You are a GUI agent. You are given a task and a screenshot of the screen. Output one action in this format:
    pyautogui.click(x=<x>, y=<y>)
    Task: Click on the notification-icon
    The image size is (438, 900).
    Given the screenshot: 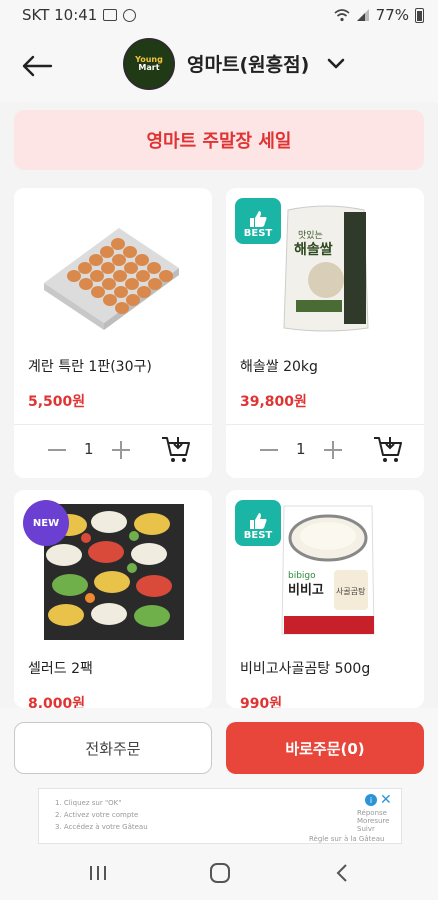 What is the action you would take?
    pyautogui.click(x=130, y=15)
    